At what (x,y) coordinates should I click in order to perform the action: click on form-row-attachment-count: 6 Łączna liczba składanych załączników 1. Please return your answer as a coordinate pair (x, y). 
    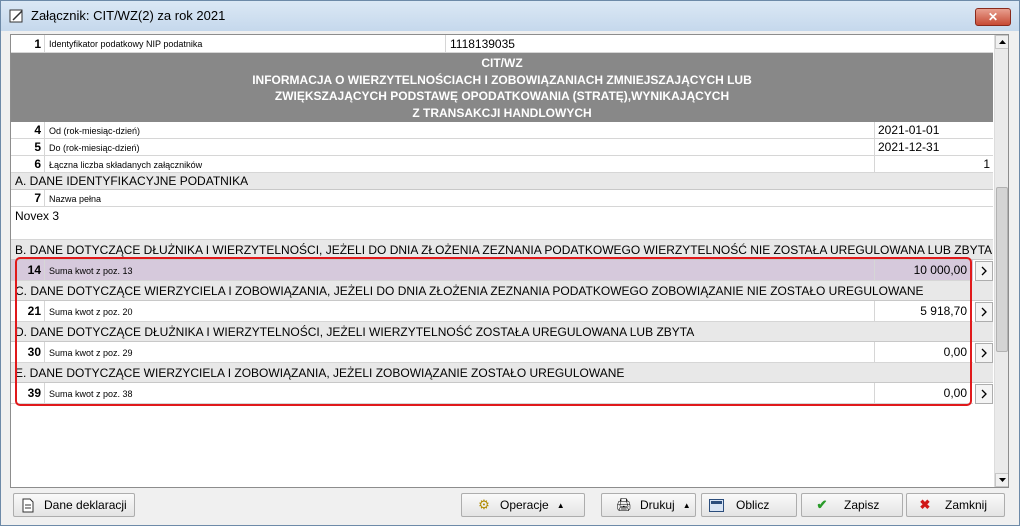
    Looking at the image, I should click on (502, 164).